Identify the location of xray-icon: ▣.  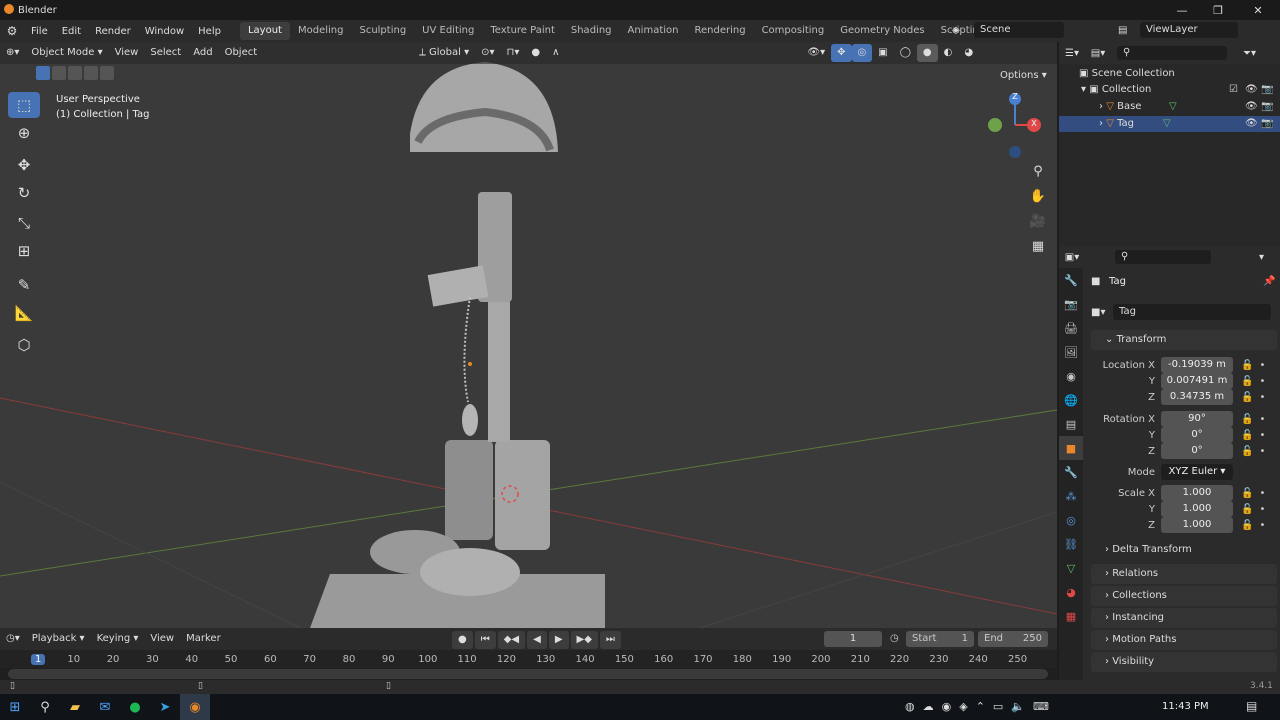
(882, 53).